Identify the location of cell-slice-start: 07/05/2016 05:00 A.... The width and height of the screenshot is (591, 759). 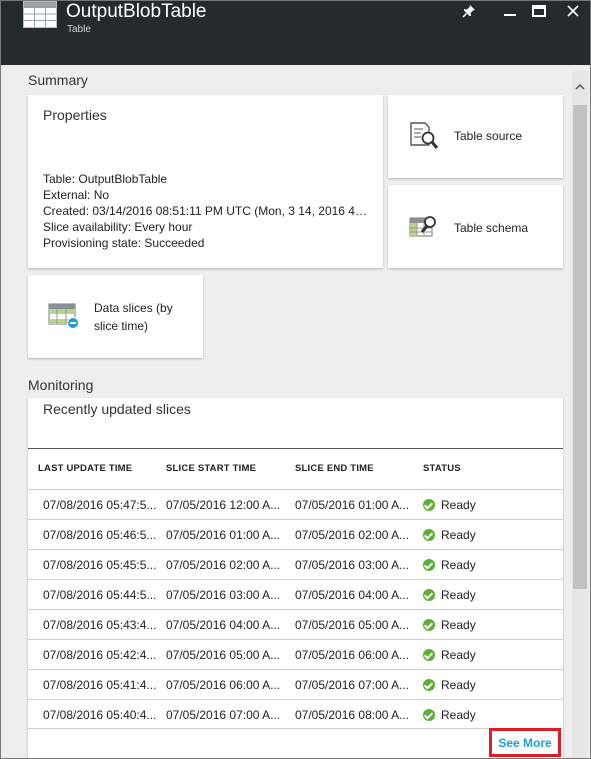
(223, 655).